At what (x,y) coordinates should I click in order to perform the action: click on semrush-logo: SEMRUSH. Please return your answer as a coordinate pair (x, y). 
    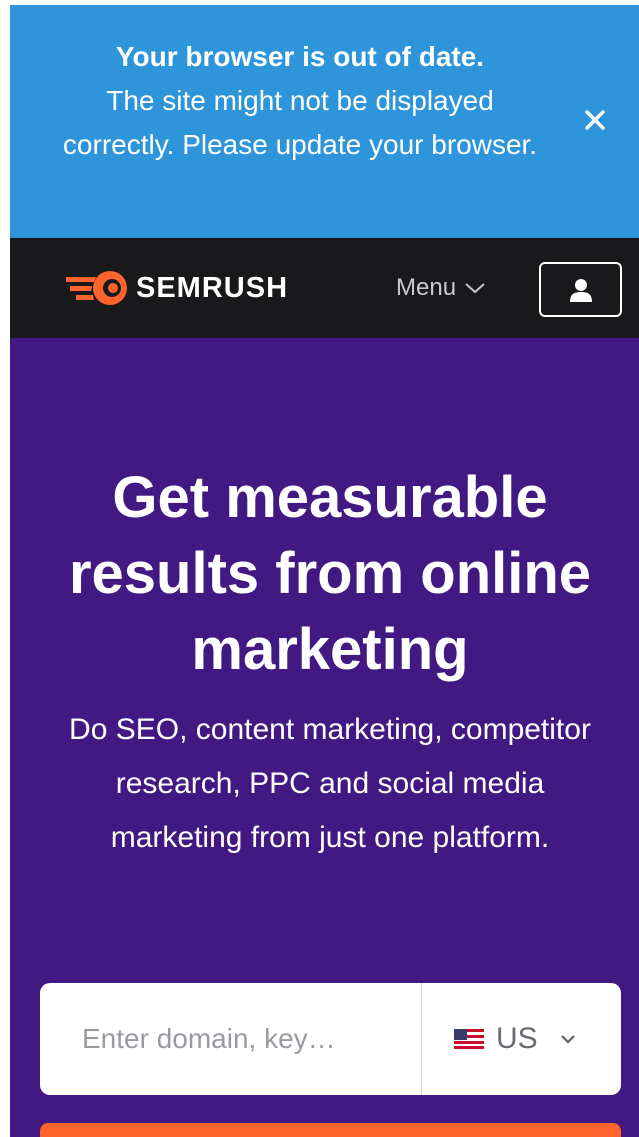
    Looking at the image, I should click on (177, 288).